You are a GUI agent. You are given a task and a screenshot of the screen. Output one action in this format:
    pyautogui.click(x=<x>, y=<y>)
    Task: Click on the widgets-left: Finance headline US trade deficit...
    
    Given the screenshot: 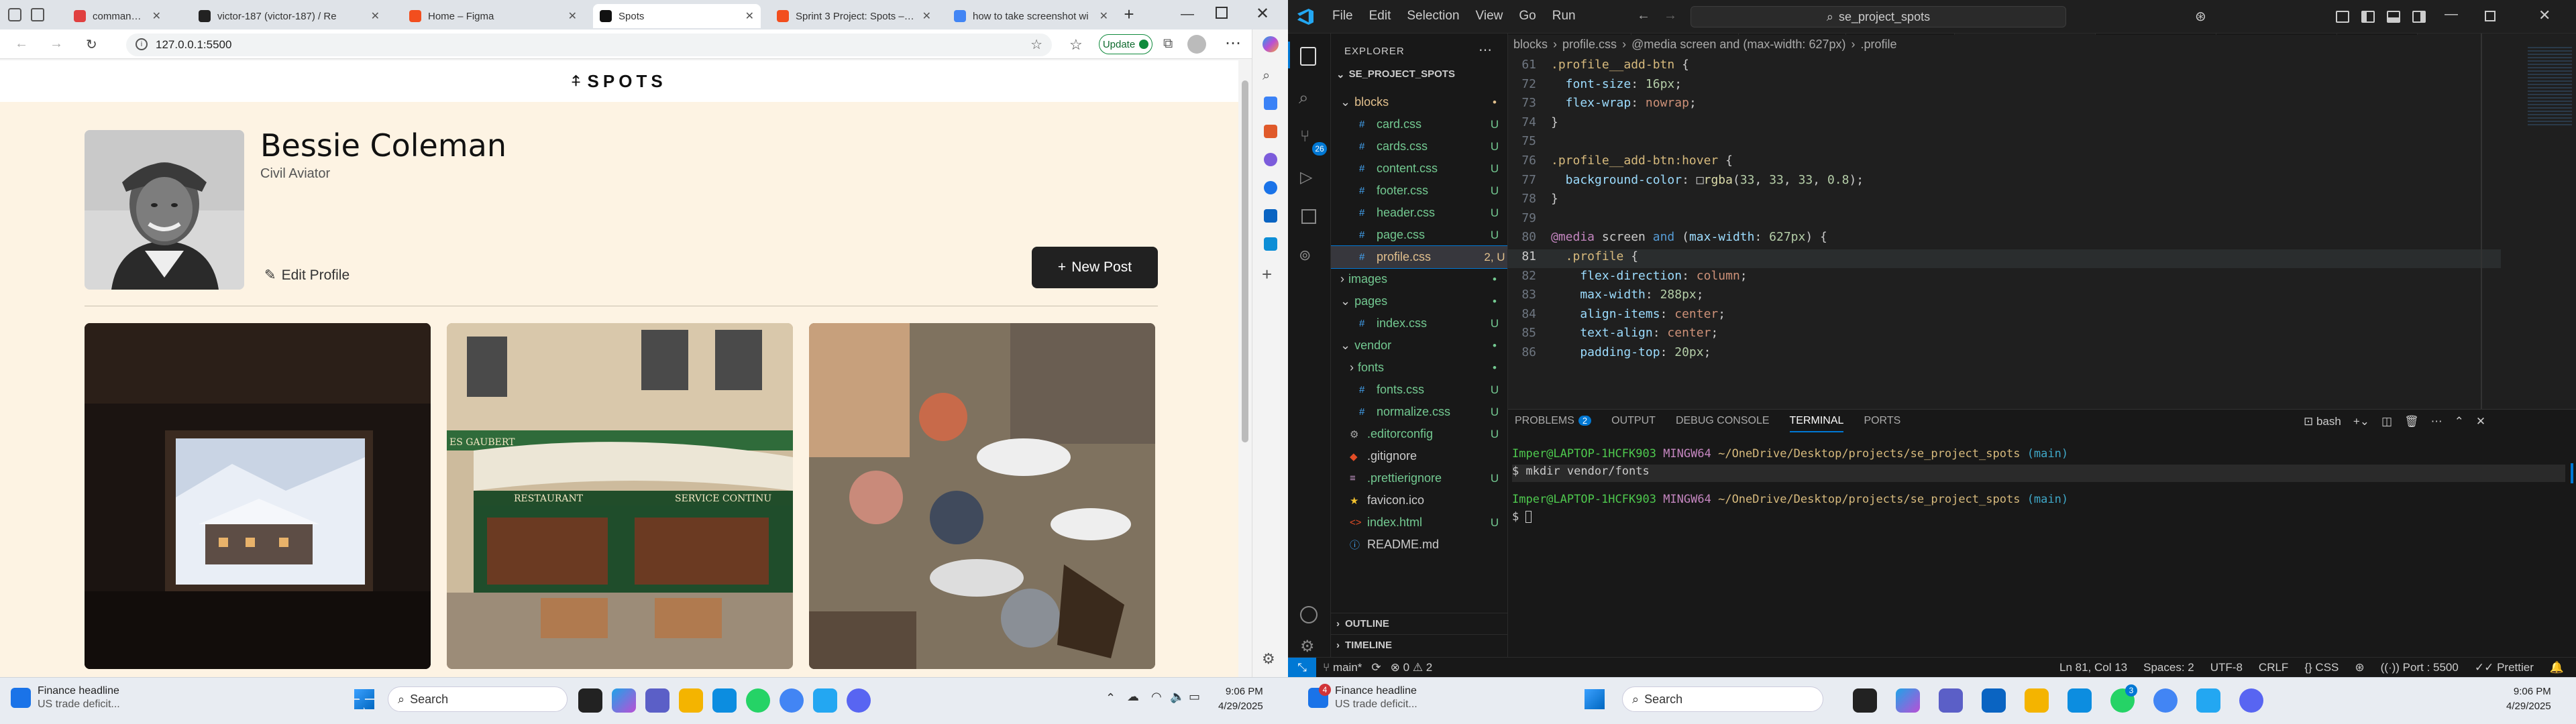 What is the action you would take?
    pyautogui.click(x=65, y=697)
    